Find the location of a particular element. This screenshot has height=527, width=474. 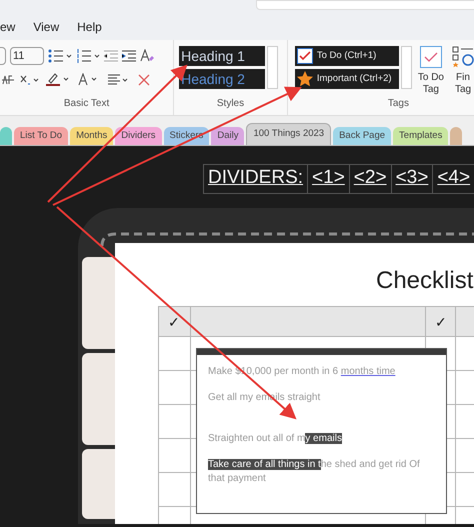

bullet-list-icon is located at coordinates (60, 56).